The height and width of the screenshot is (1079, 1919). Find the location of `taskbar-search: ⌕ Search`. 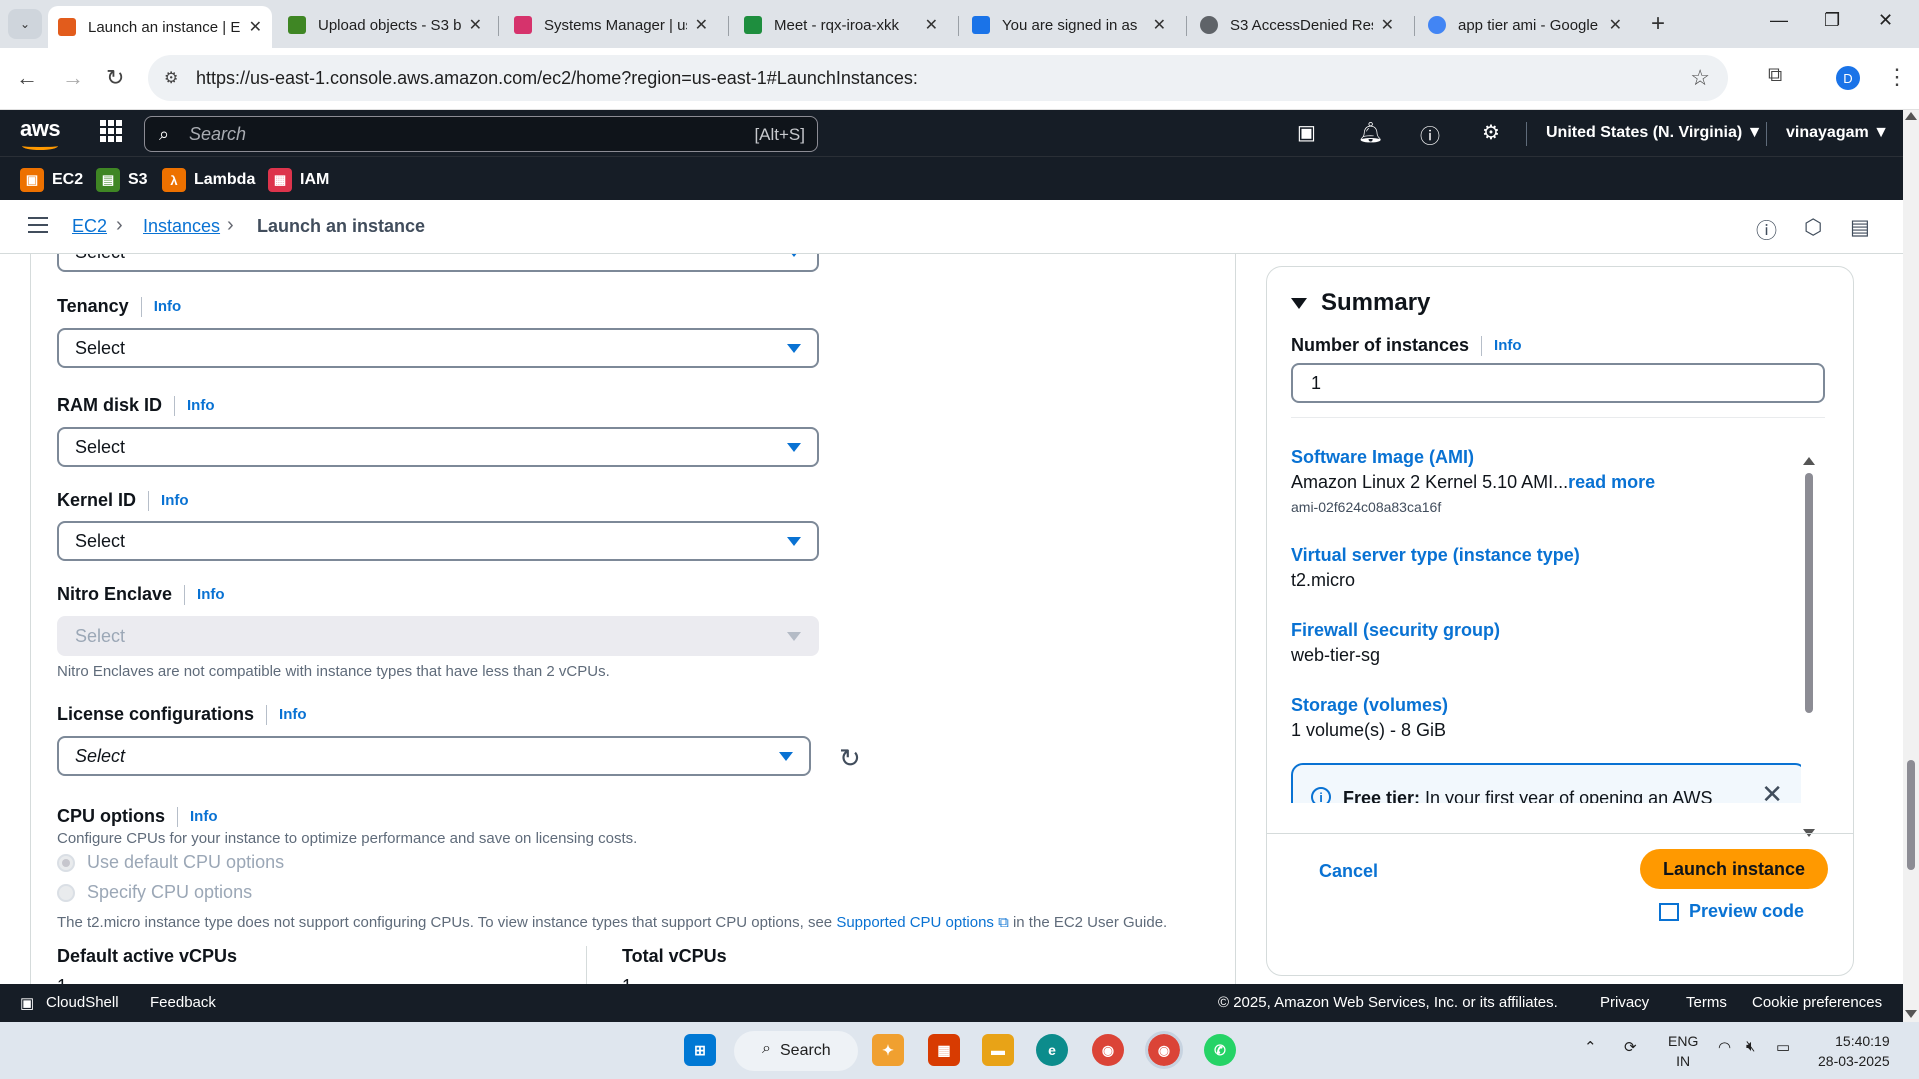

taskbar-search: ⌕ Search is located at coordinates (796, 1051).